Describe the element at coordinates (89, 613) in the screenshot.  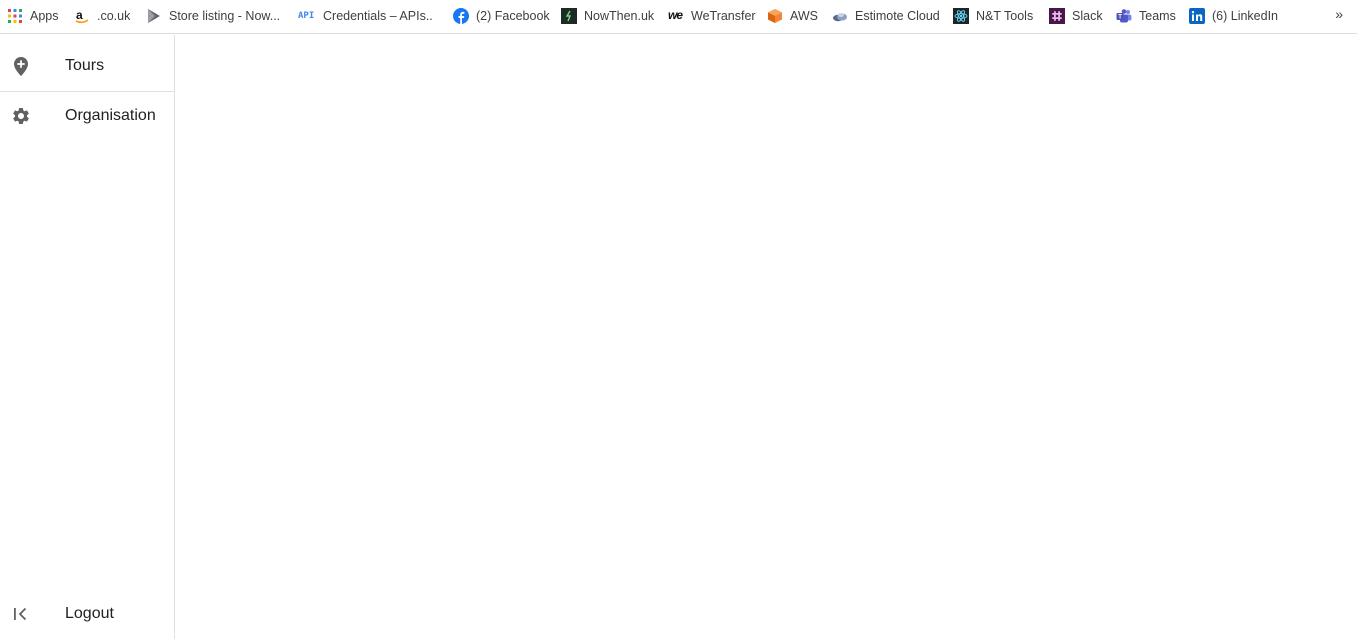
I see `sidebar-item-label: Logout` at that location.